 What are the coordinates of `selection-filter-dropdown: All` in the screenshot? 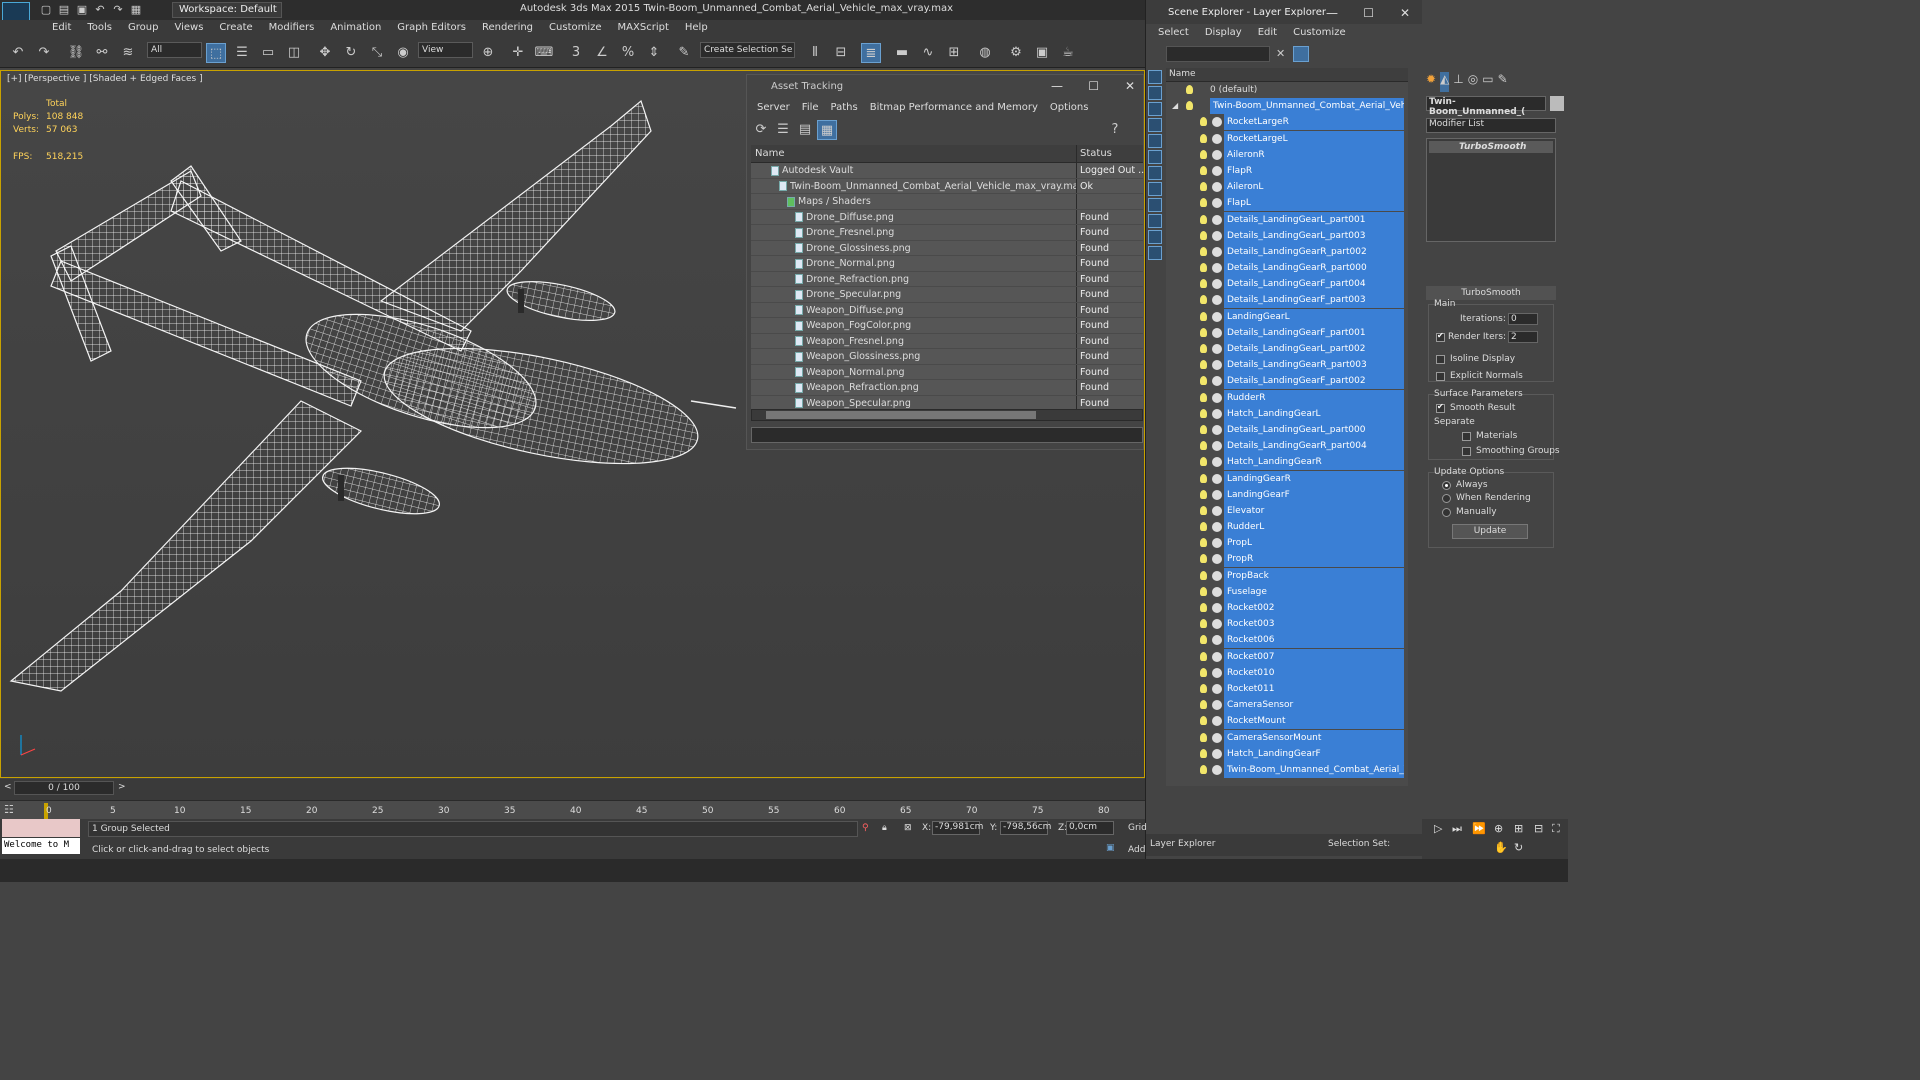 It's located at (174, 50).